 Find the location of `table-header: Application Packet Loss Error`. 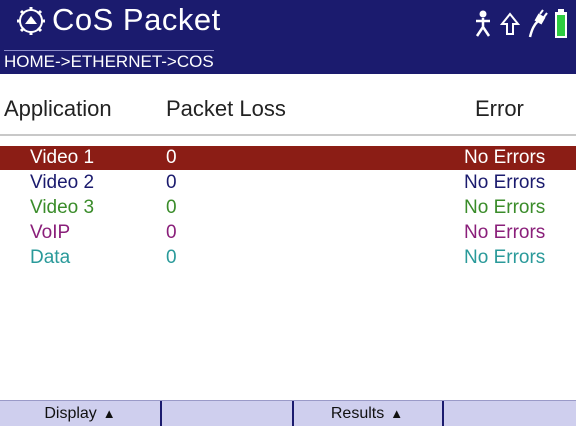

table-header: Application Packet Loss Error is located at coordinates (288, 114).